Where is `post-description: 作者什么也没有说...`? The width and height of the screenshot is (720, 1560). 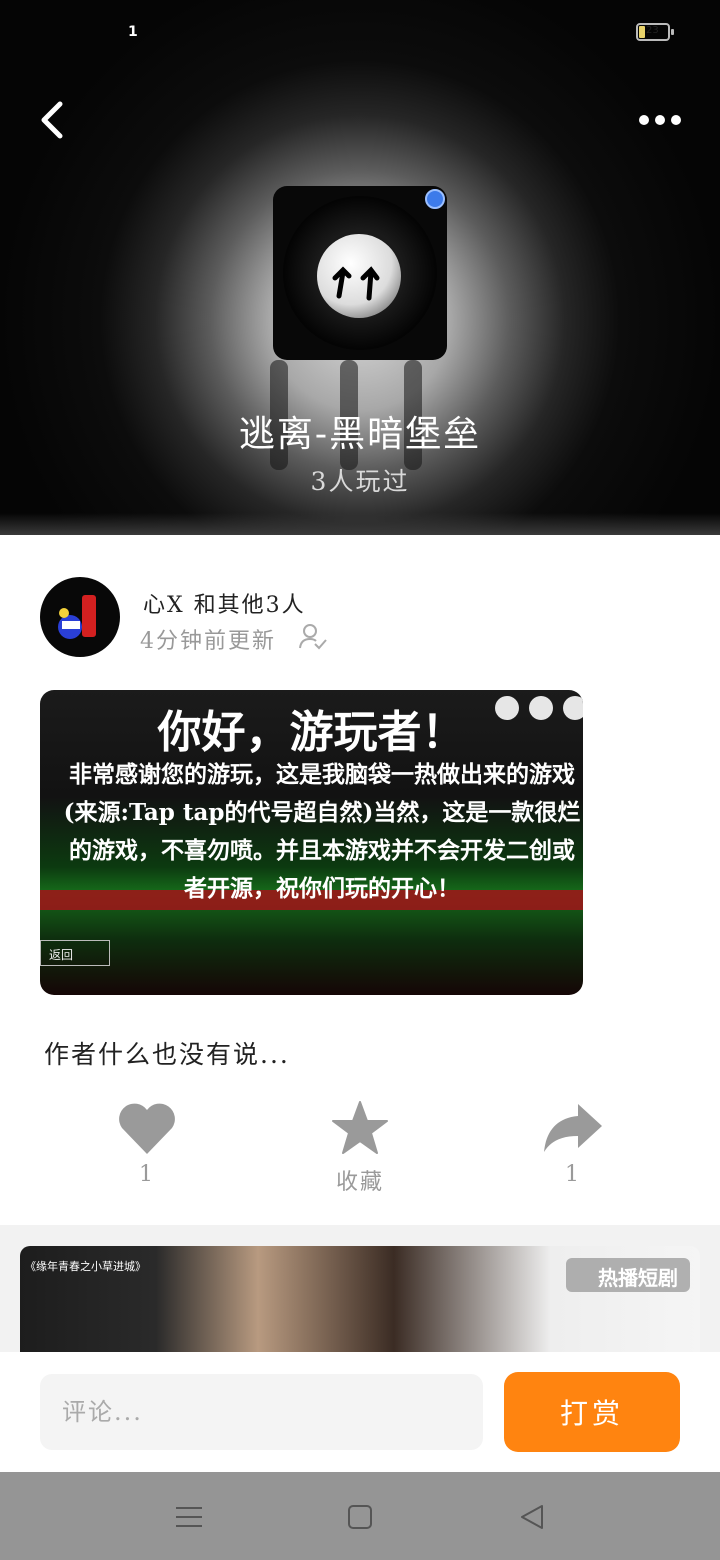 post-description: 作者什么也没有说... is located at coordinates (167, 1054).